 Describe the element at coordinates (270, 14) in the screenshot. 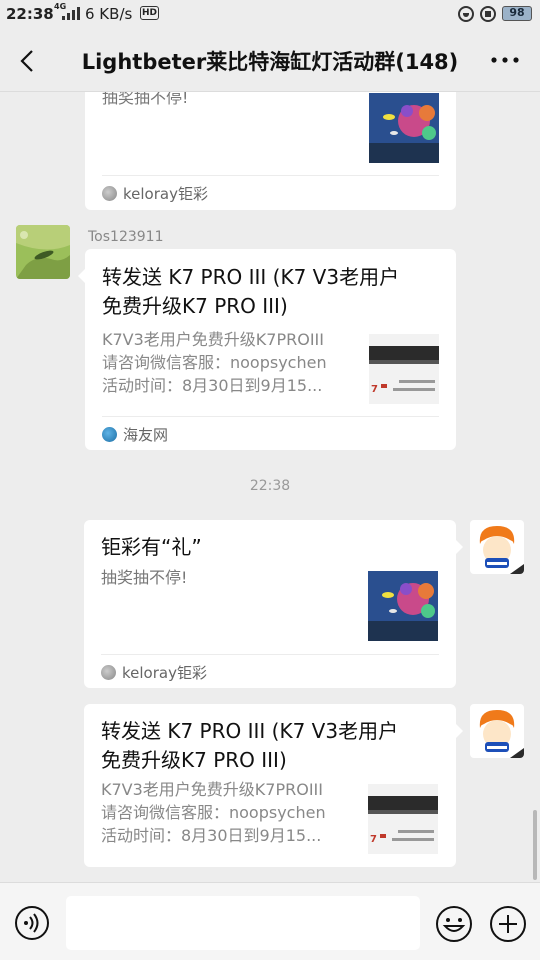

I see `status-bar: 22:38 4G 6 KB/s HD 98` at that location.